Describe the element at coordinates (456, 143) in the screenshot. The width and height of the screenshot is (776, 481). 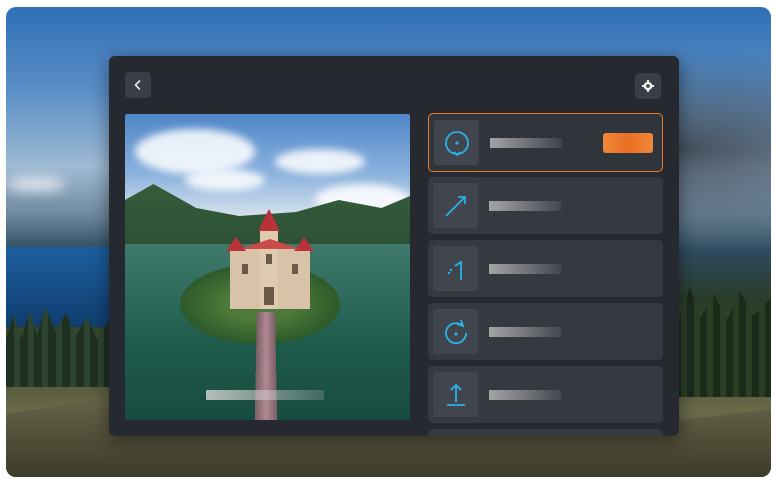
I see `point-of-interest-icon` at that location.